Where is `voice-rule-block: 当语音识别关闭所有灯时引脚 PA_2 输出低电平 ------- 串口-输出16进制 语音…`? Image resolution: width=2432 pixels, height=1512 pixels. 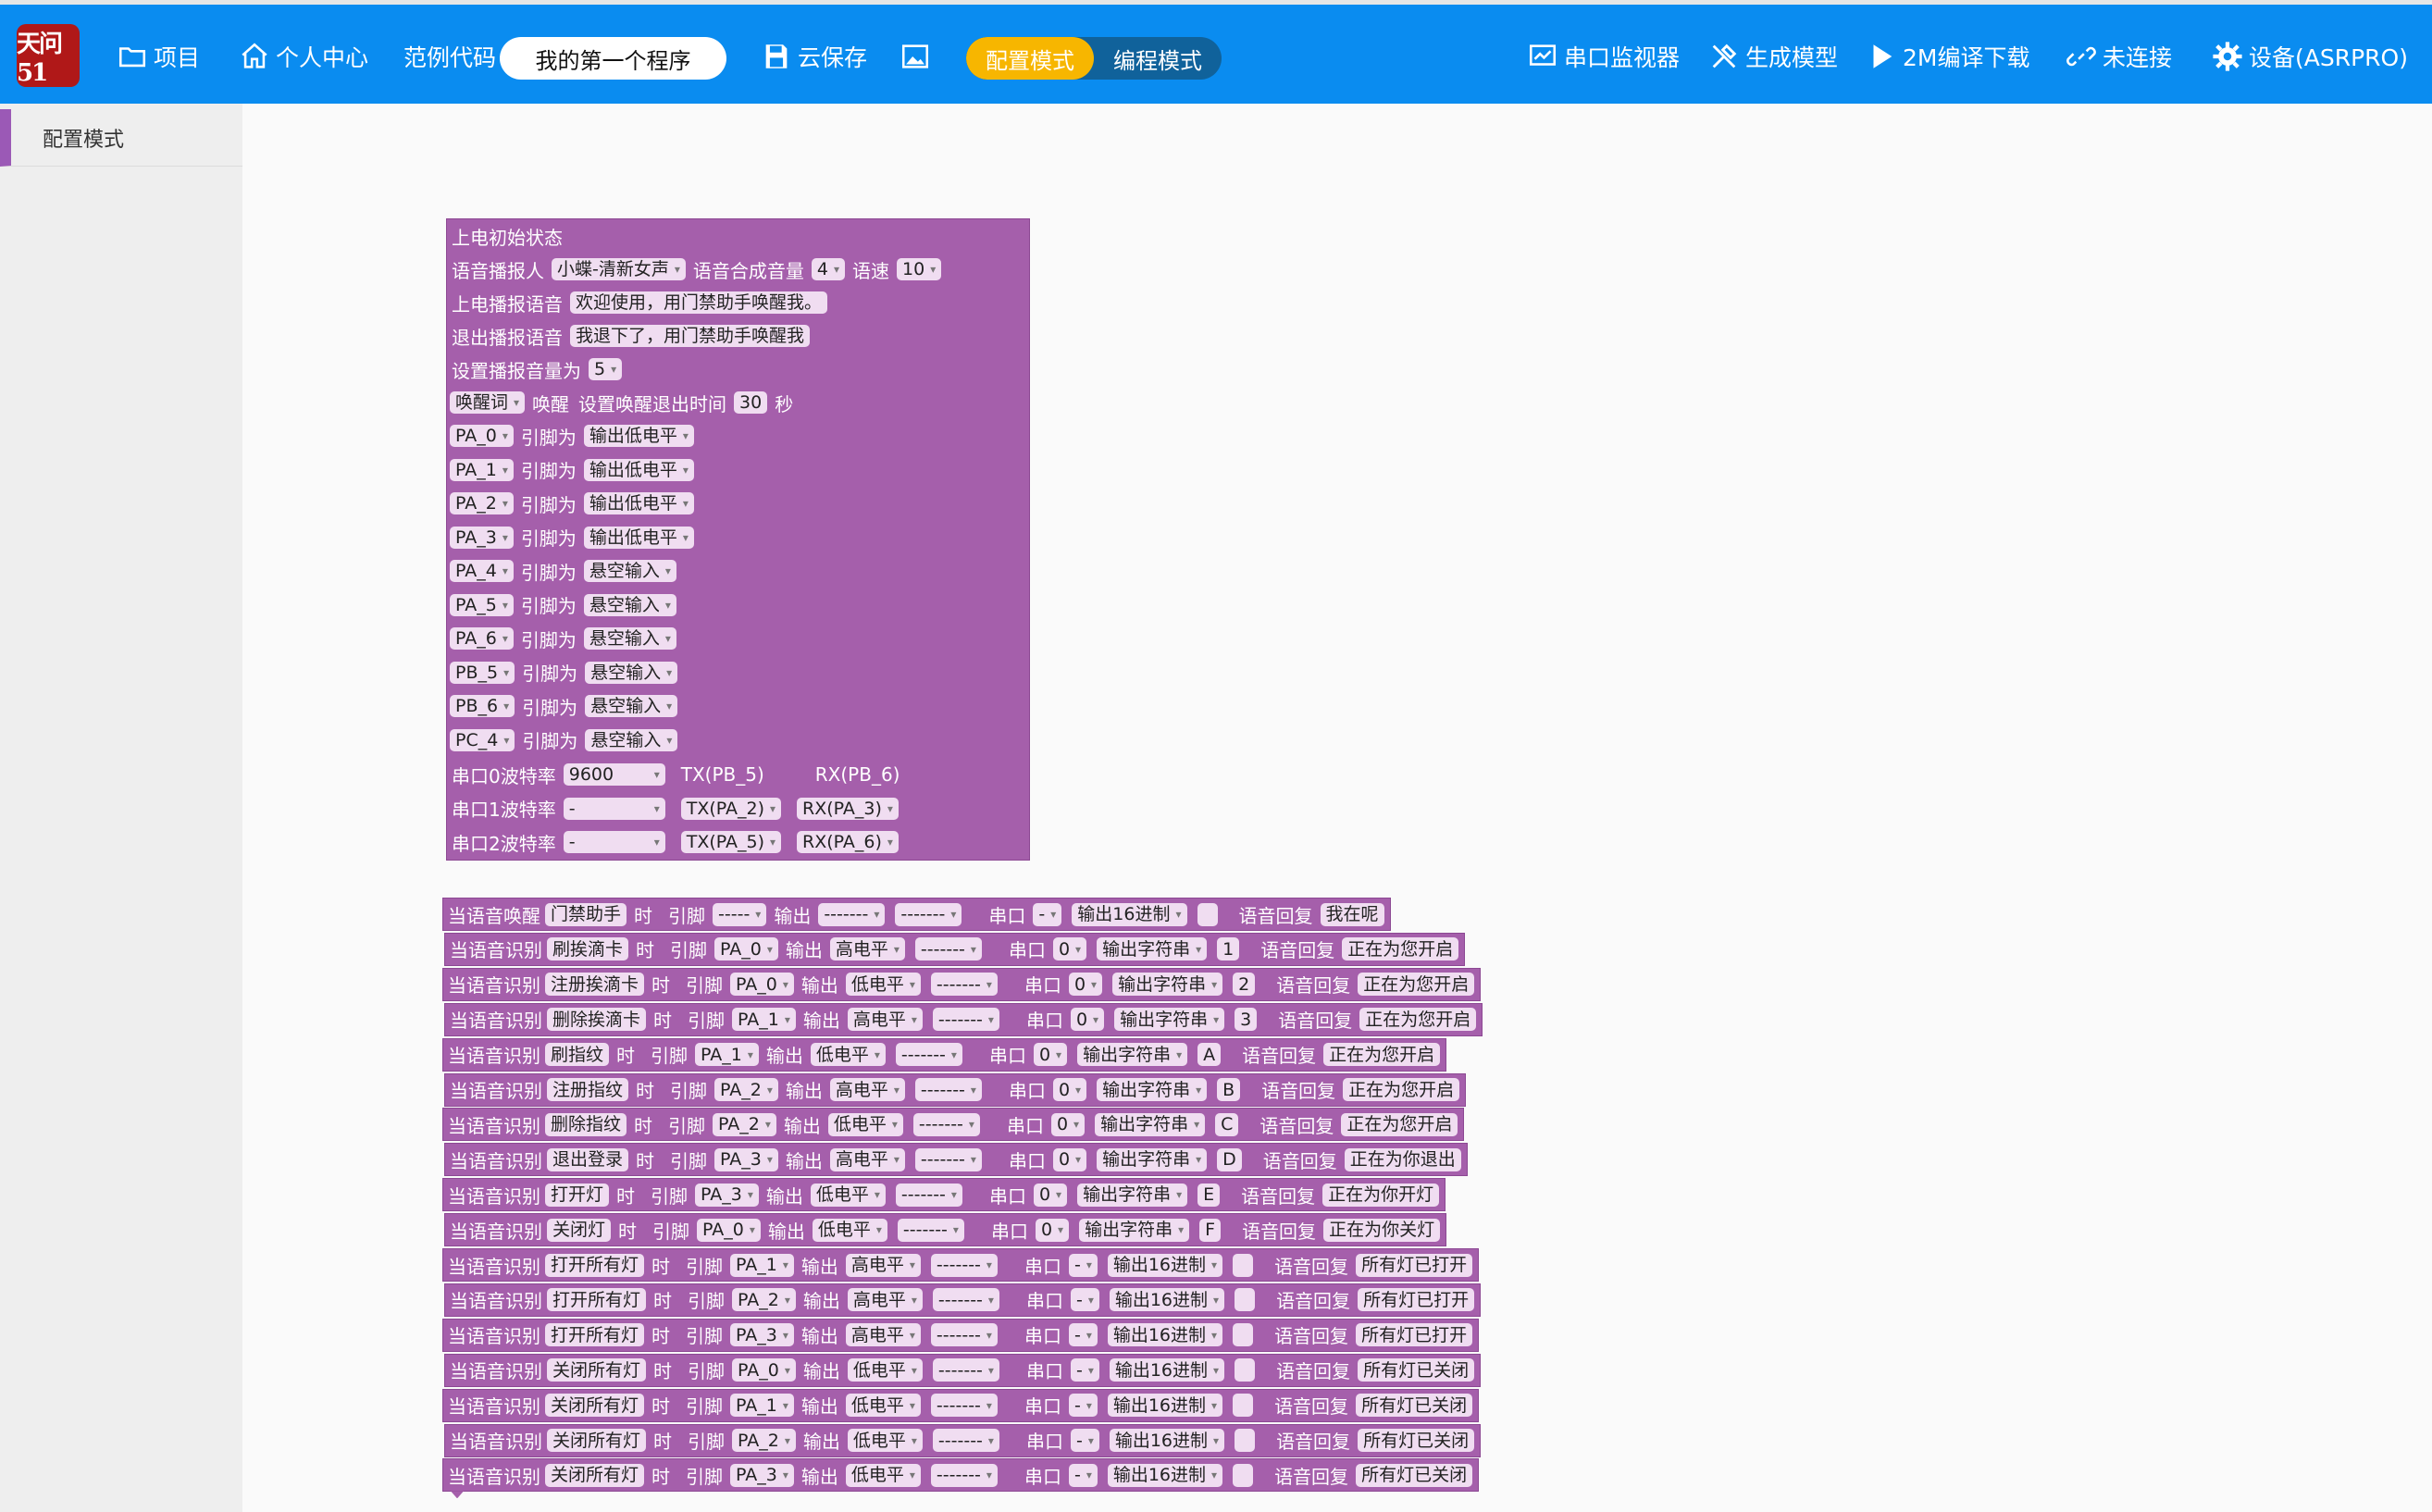 voice-rule-block: 当语音识别关闭所有灯时引脚 PA_2 输出低电平 ------- 串口-输出16进制 语音… is located at coordinates (963, 1440).